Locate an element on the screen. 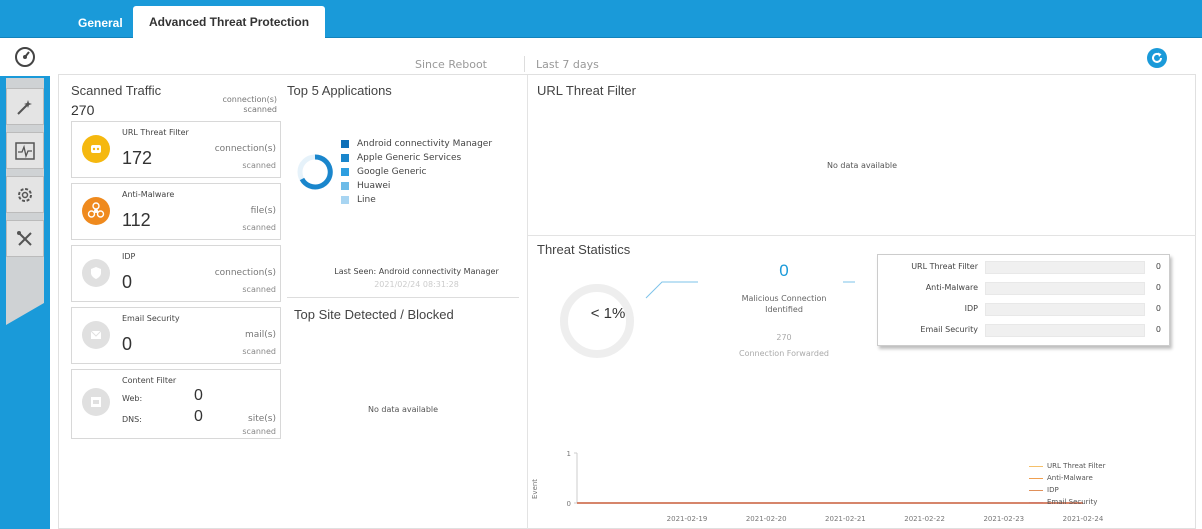 The image size is (1202, 529). stat-row: IDP 0 is located at coordinates (1024, 310).